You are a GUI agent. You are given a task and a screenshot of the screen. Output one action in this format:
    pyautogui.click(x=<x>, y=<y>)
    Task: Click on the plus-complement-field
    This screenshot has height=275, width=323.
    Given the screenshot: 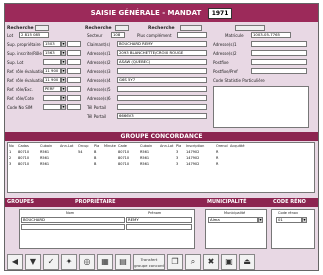 What is the action you would take?
    pyautogui.click(x=192, y=35)
    